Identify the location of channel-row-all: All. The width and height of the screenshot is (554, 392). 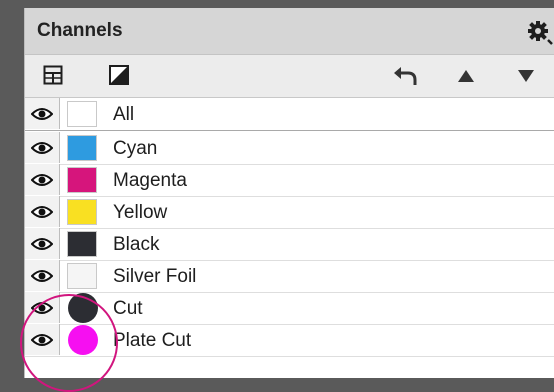
(289, 114).